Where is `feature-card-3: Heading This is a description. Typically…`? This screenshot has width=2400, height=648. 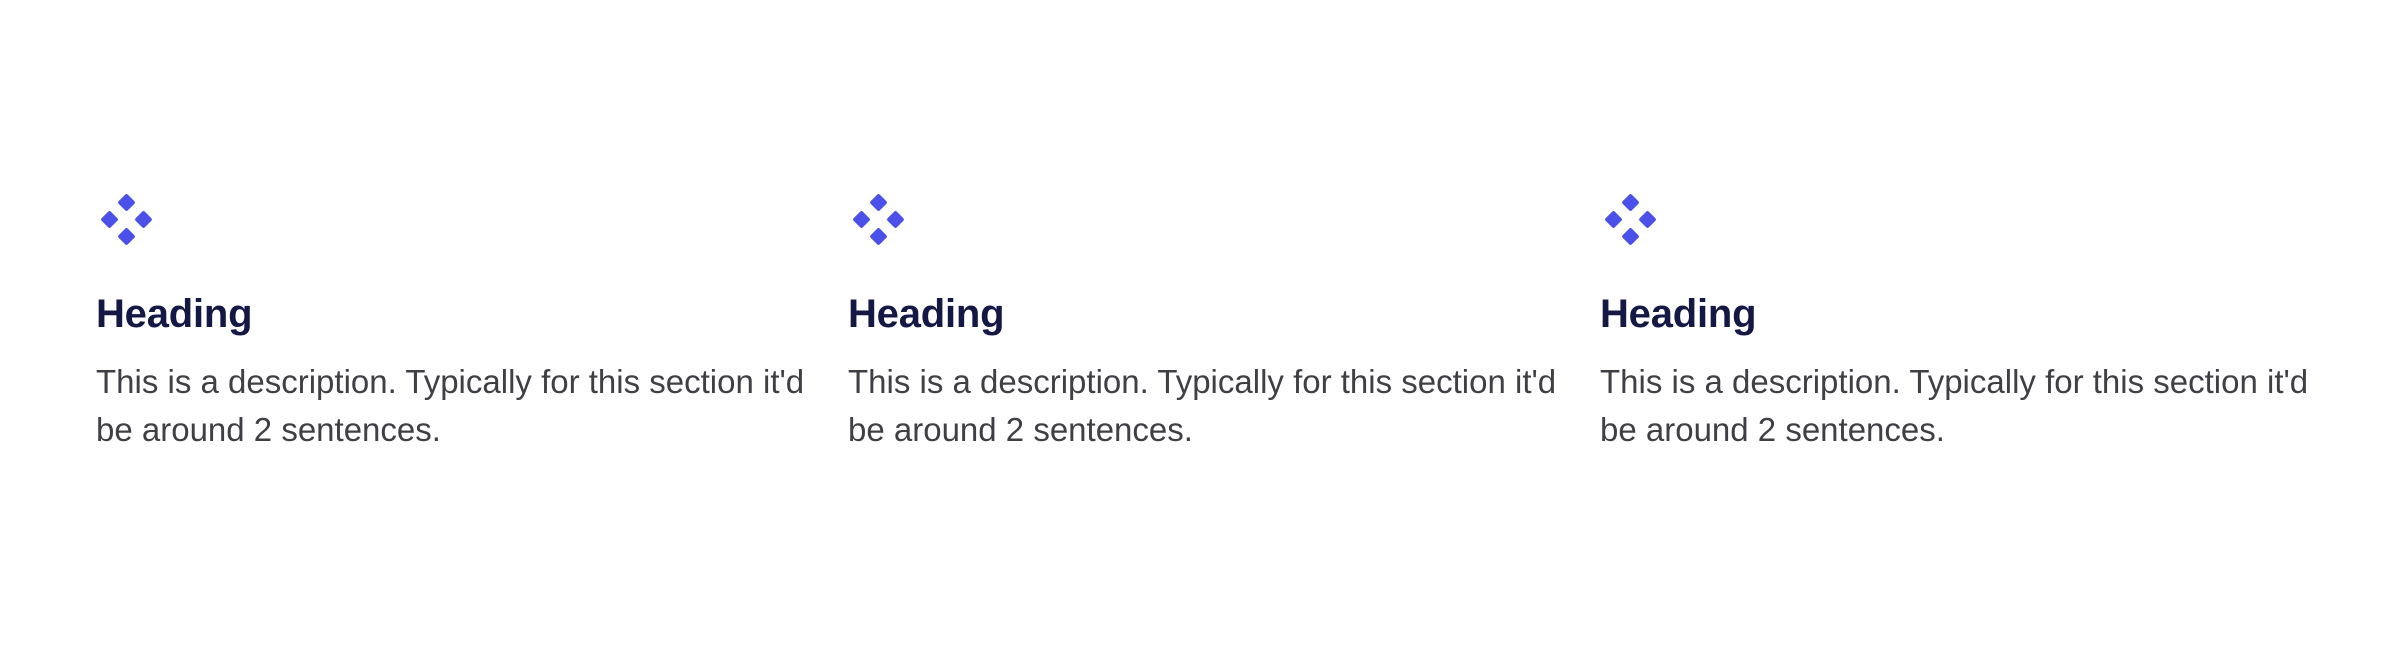
feature-card-3: Heading This is a description. Typically… is located at coordinates (1960, 324).